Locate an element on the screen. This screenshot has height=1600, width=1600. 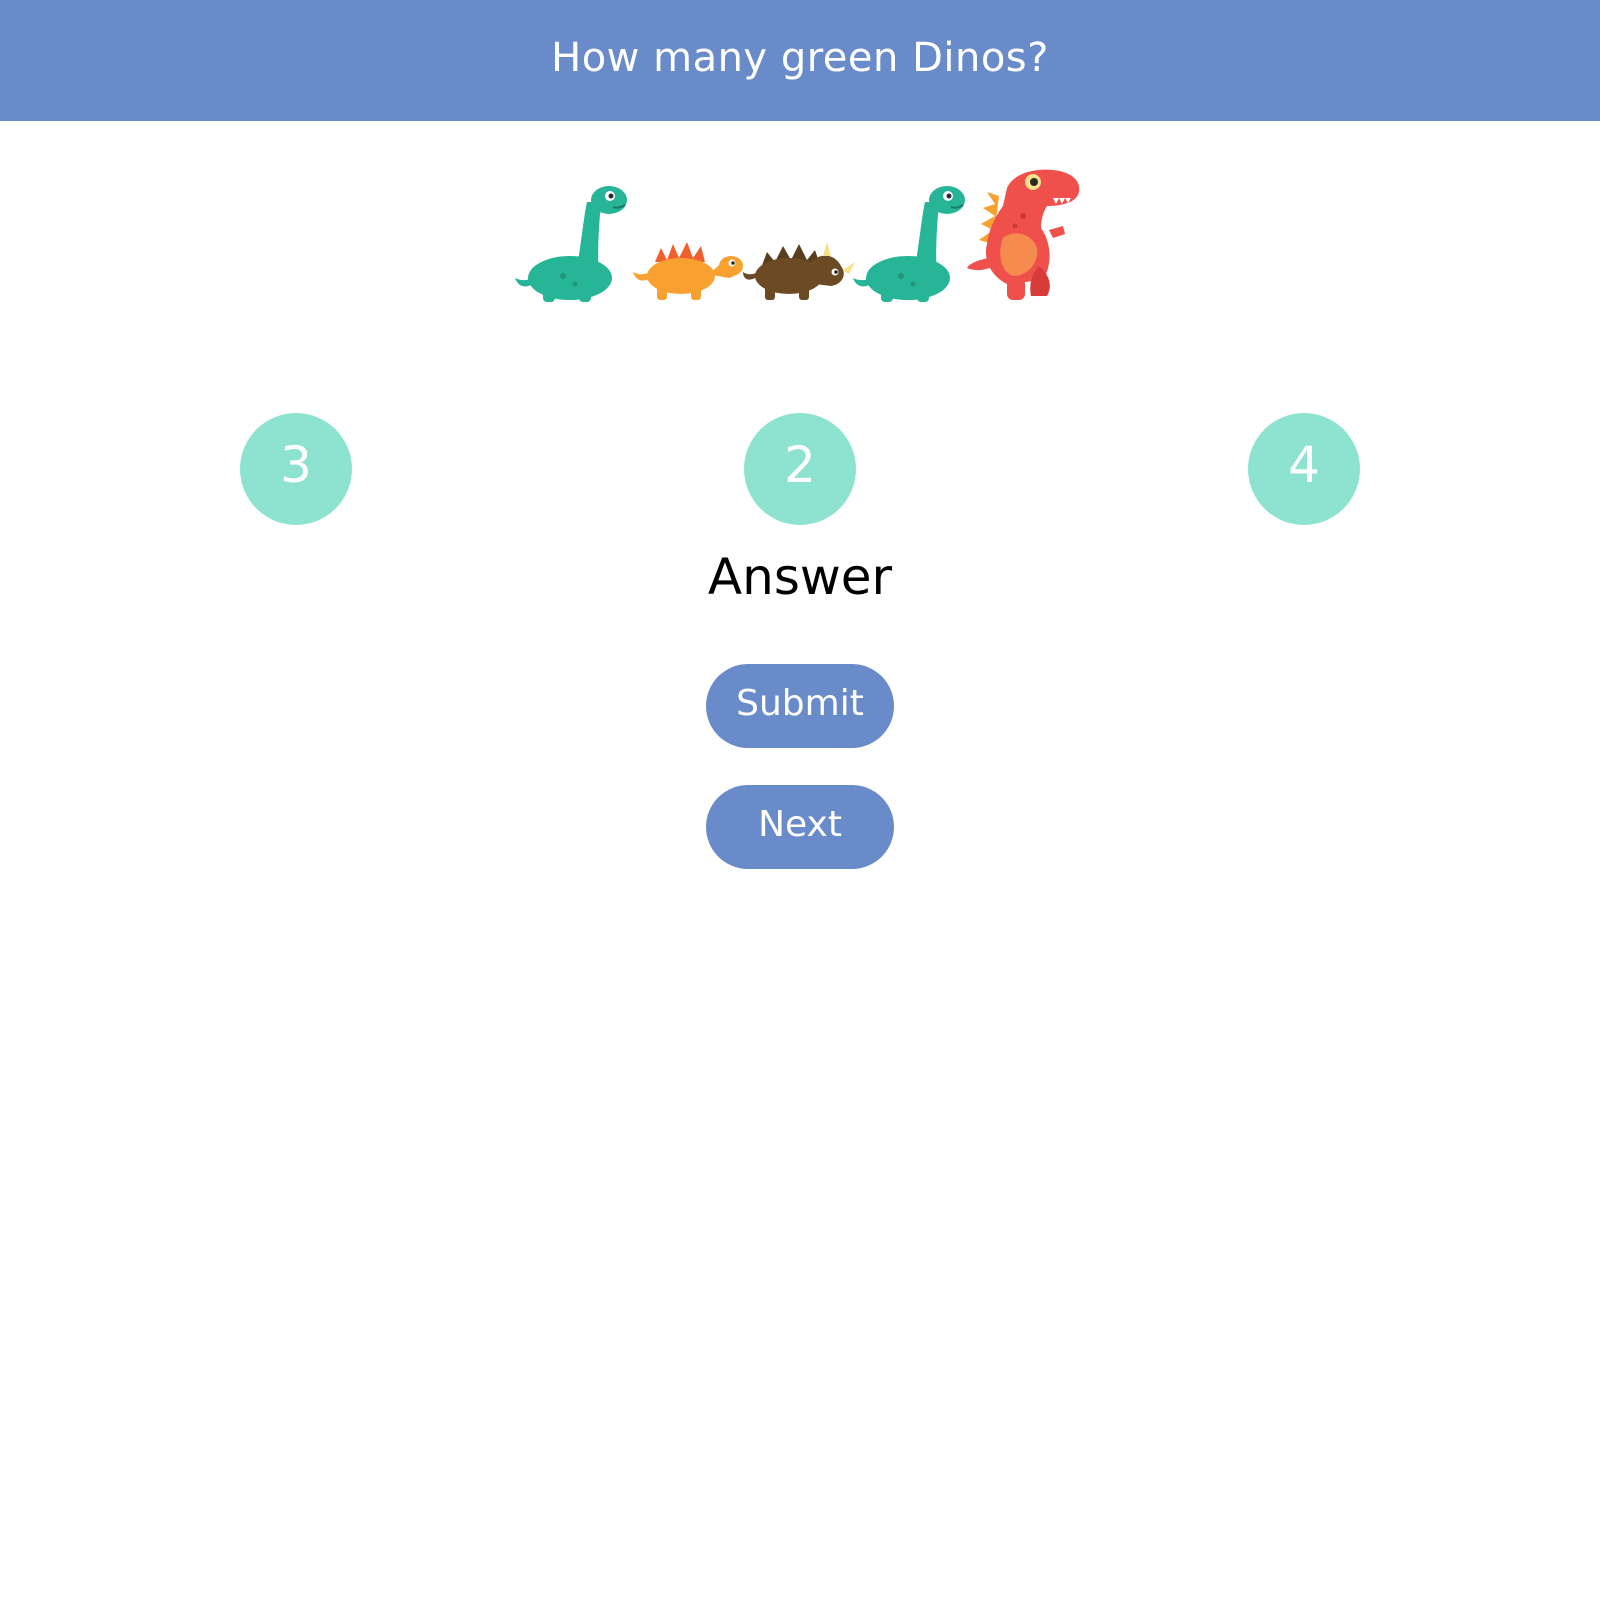
question-title: How many green Dinos? is located at coordinates (800, 57).